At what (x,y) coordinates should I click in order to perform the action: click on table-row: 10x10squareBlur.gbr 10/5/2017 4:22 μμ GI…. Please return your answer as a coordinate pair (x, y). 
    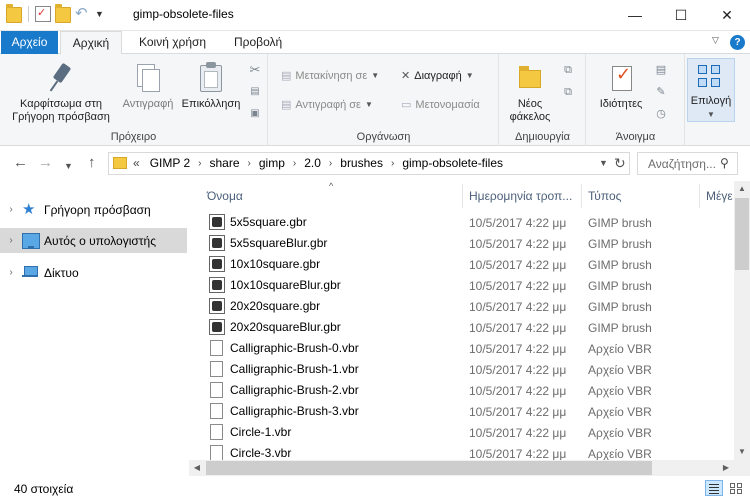
    Looking at the image, I should click on (467, 285).